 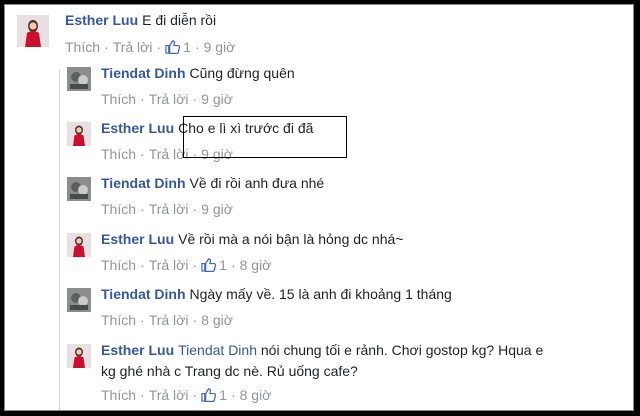 What do you see at coordinates (320, 294) in the screenshot?
I see `comment-text: Ngày mấy về. 15 là anh đi khoảng 1 tháng` at bounding box center [320, 294].